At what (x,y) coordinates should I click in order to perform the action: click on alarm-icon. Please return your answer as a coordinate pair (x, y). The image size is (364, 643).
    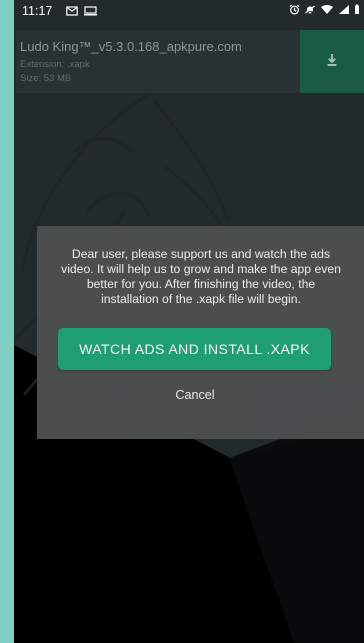
    Looking at the image, I should click on (294, 11).